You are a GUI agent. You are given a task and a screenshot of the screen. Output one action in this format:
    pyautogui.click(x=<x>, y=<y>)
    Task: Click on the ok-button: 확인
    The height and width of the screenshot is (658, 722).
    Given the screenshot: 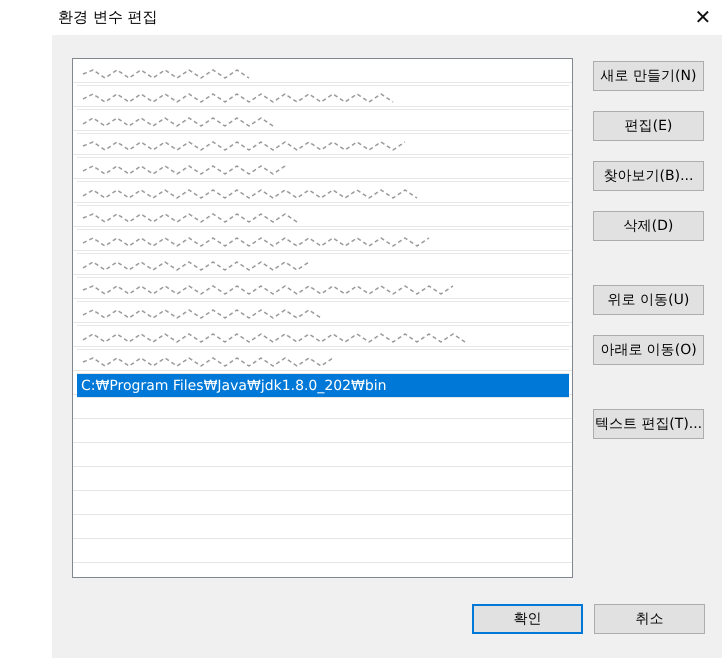 What is the action you would take?
    pyautogui.click(x=527, y=619)
    